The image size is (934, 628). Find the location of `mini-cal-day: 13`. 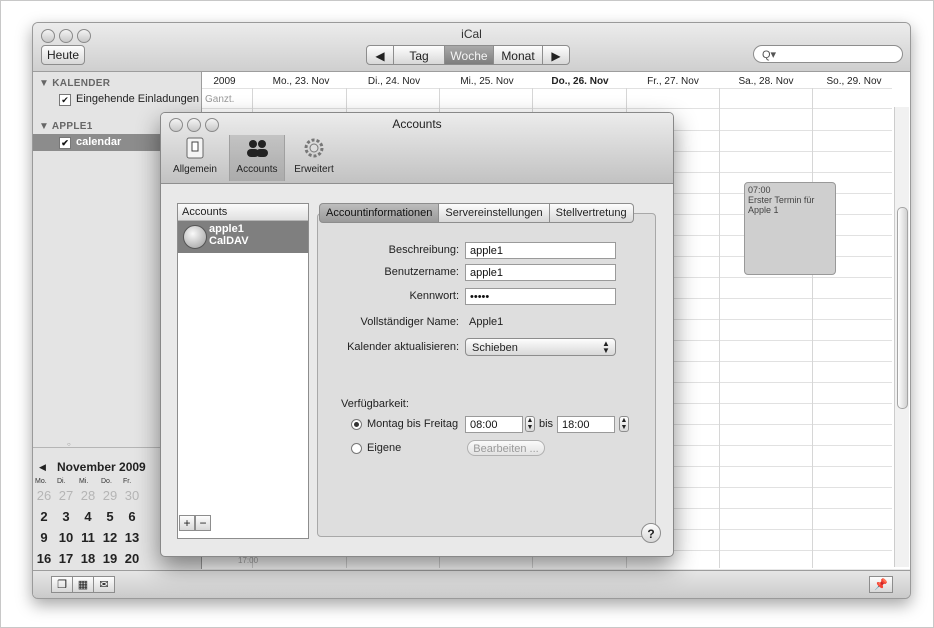

mini-cal-day: 13 is located at coordinates (132, 537).